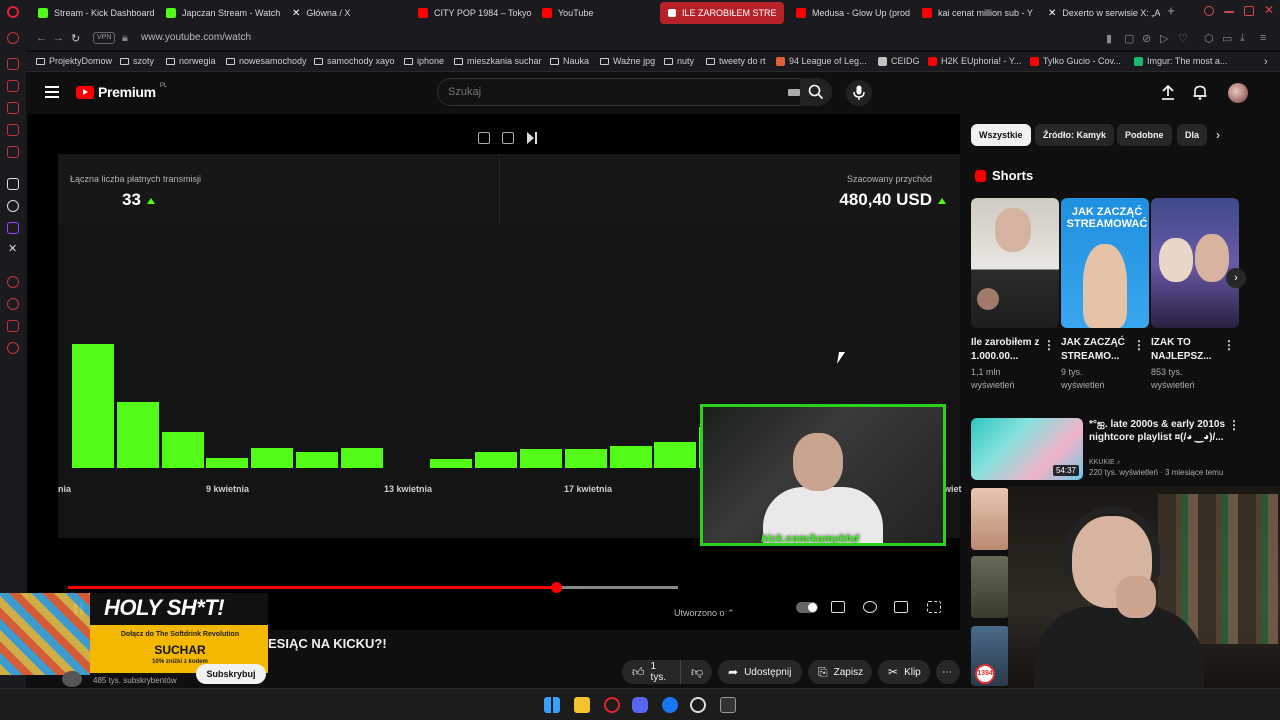  Describe the element at coordinates (840, 672) in the screenshot. I see `save-button: ⎘ Zapisz` at that location.